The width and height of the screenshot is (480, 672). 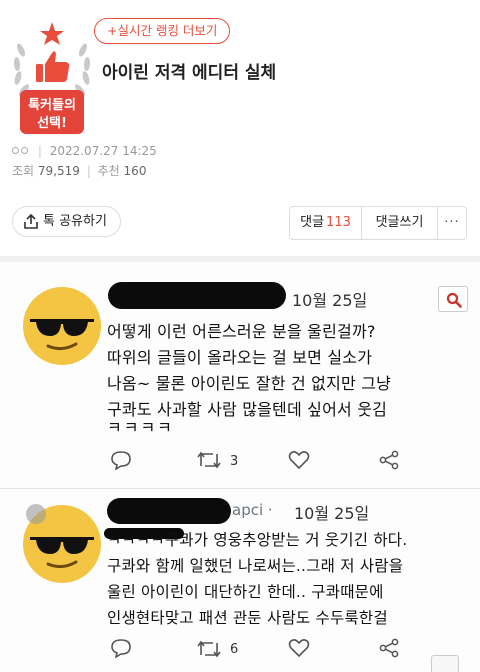 I want to click on write-comment-button: 댓글쓰기, so click(x=400, y=223).